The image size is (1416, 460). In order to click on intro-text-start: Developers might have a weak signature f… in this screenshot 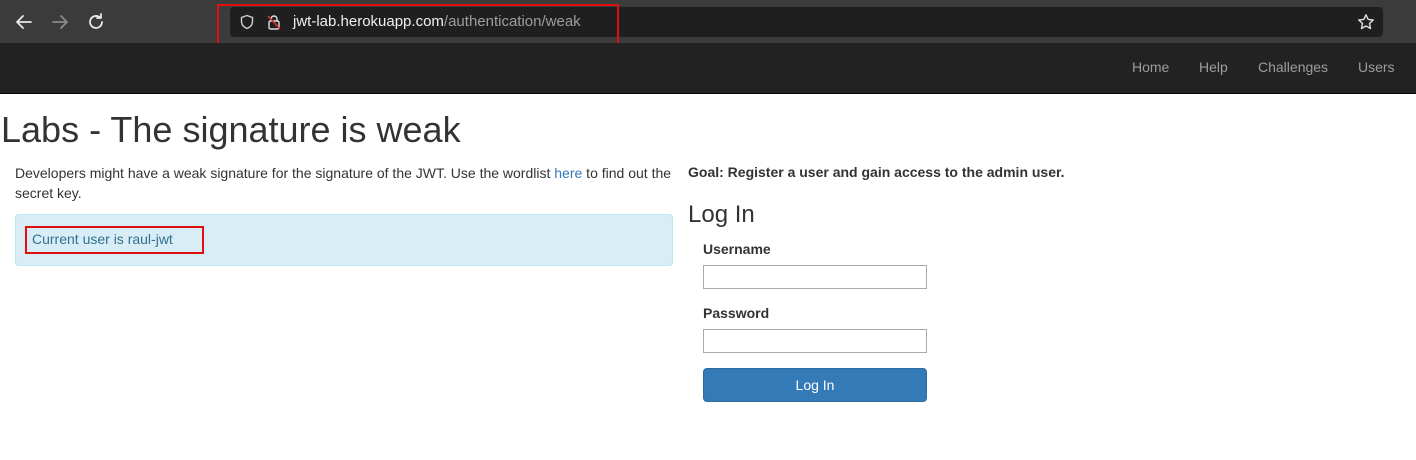, I will do `click(285, 173)`.